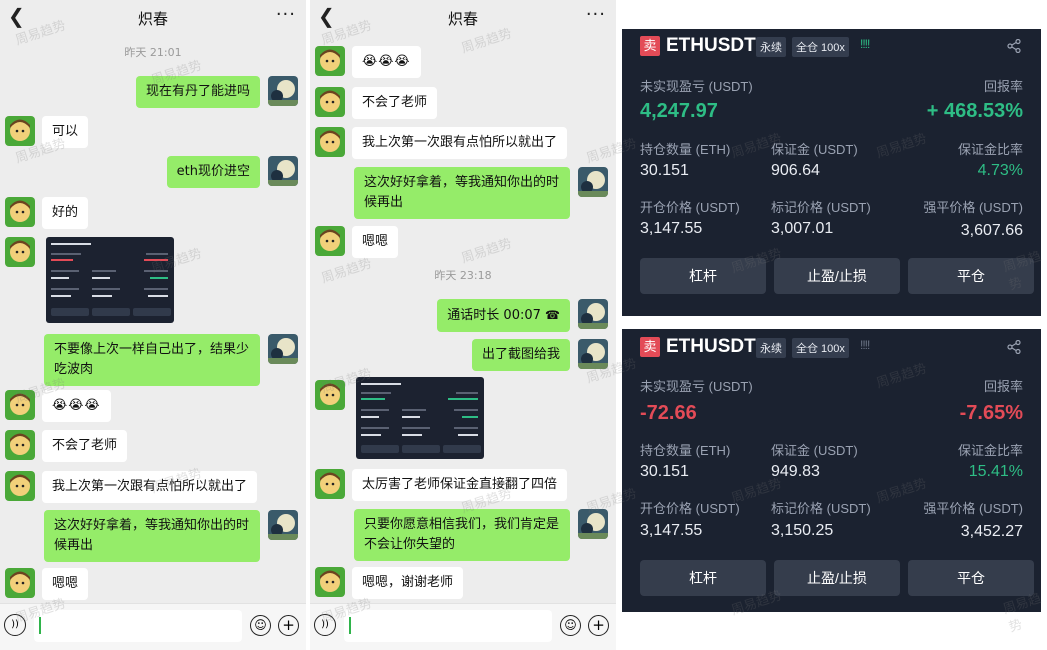 The width and height of the screenshot is (1047, 650). What do you see at coordinates (520, 355) in the screenshot?
I see `message-bubble-sent: 出了截图给我` at bounding box center [520, 355].